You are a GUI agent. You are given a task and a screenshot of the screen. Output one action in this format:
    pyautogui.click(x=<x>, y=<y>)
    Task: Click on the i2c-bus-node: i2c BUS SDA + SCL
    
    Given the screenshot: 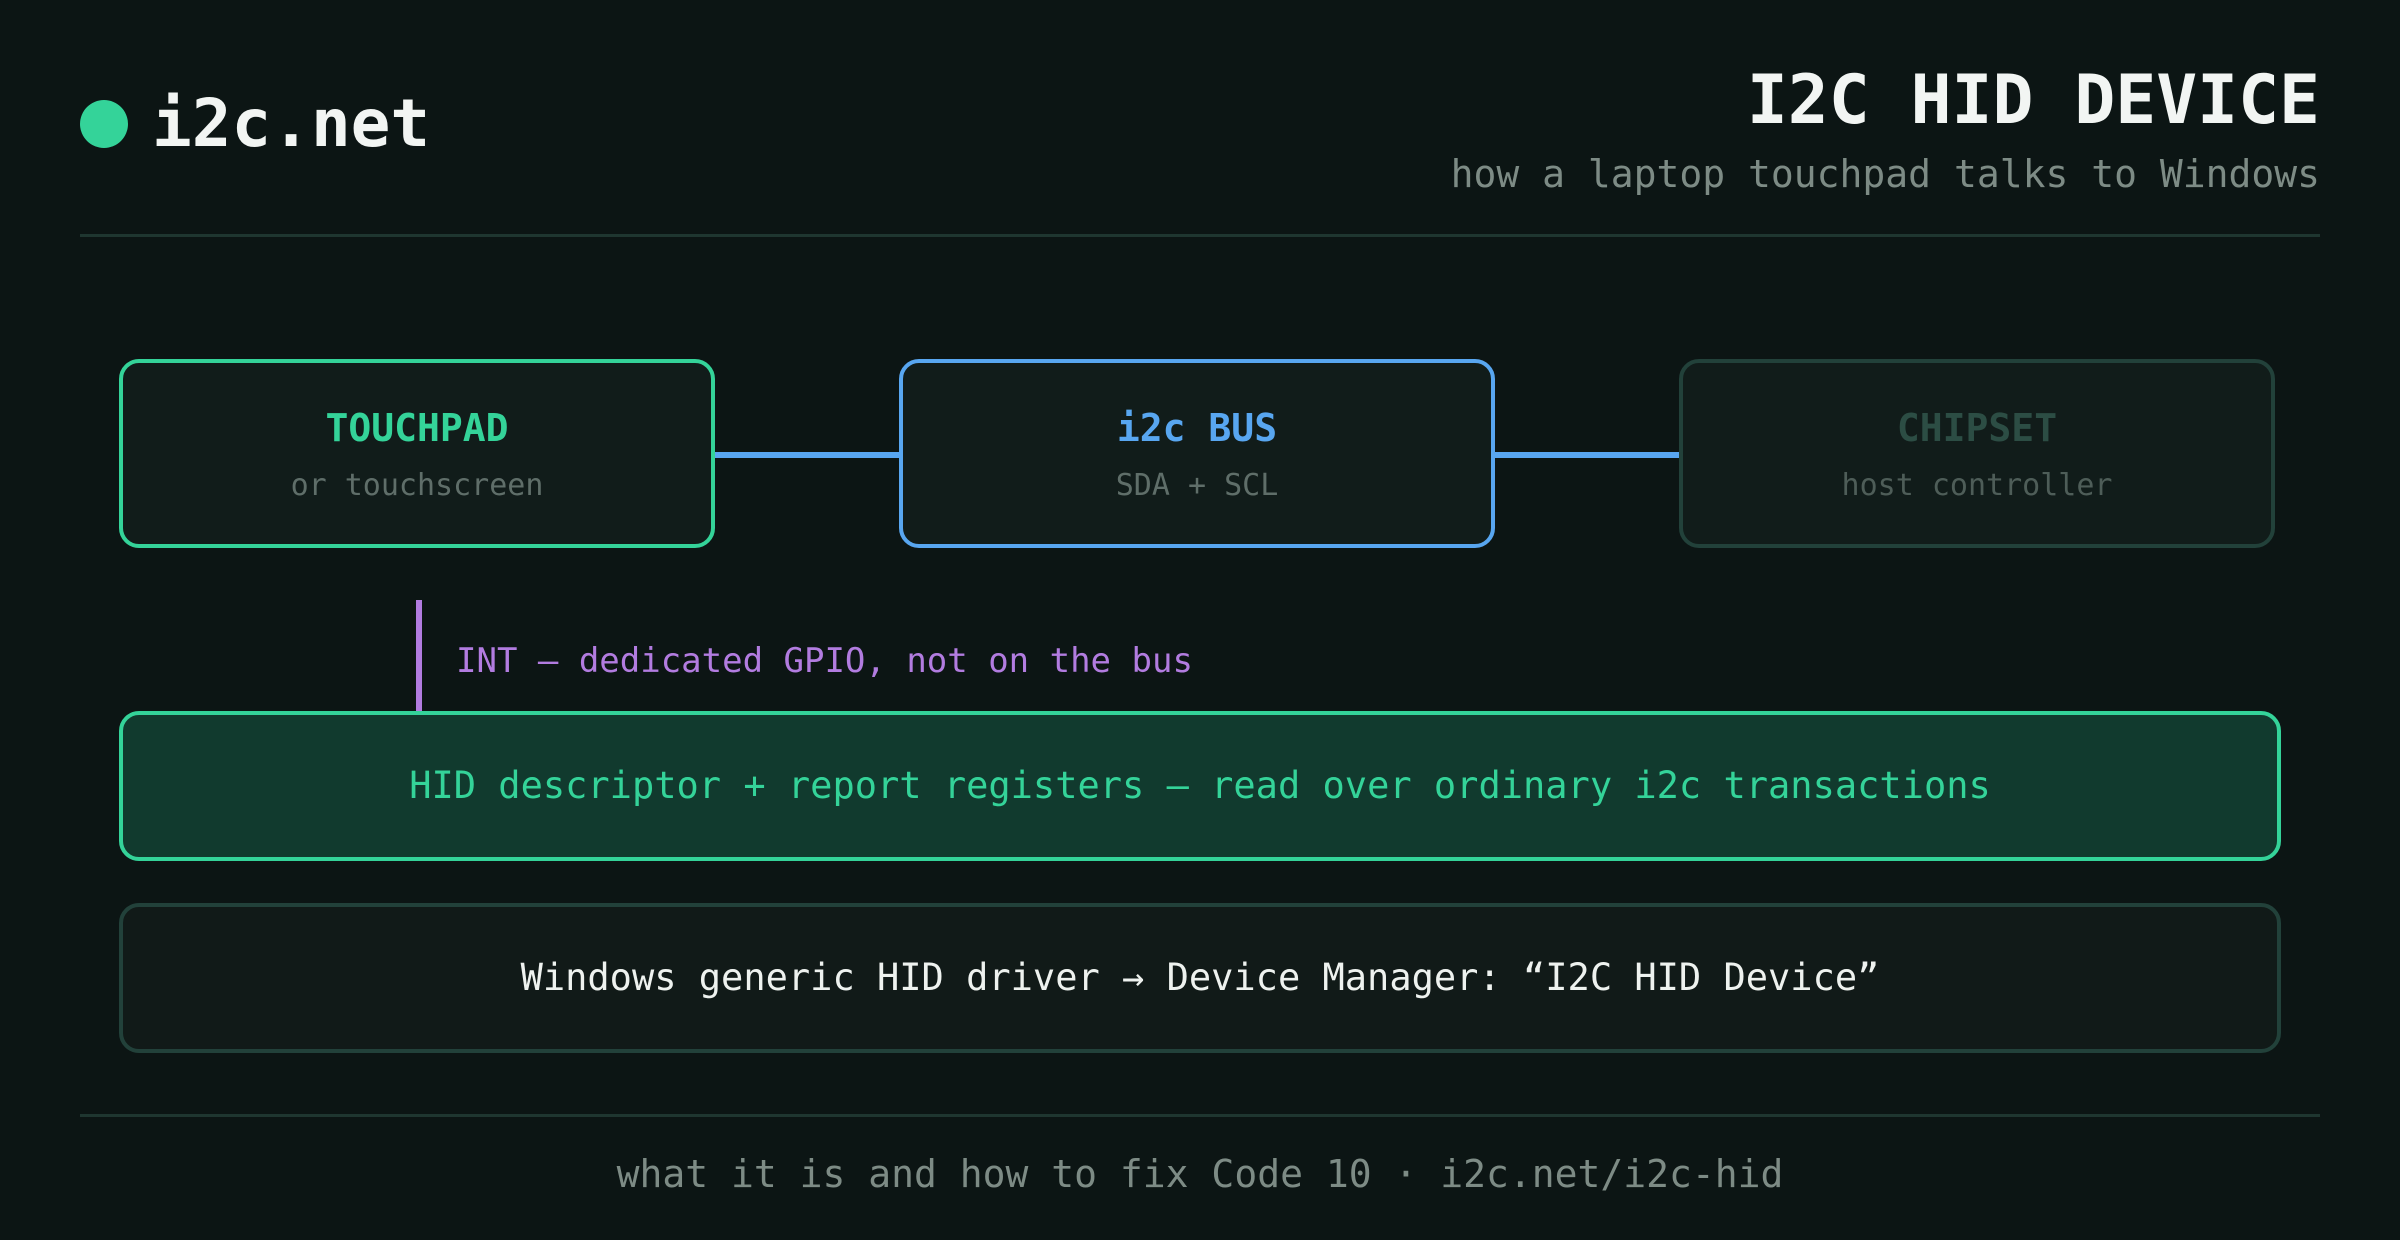 What is the action you would take?
    pyautogui.click(x=1197, y=453)
    